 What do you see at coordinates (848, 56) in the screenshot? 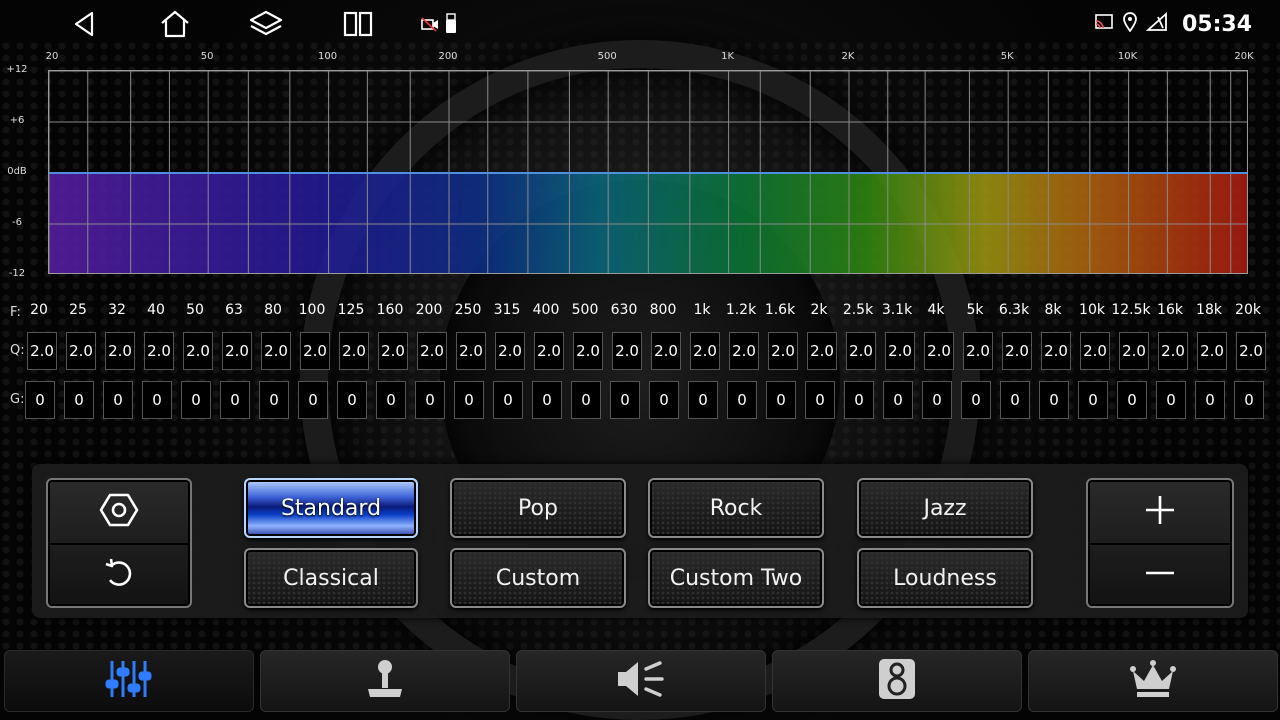
I see `x-axis-tick-label: 2K` at bounding box center [848, 56].